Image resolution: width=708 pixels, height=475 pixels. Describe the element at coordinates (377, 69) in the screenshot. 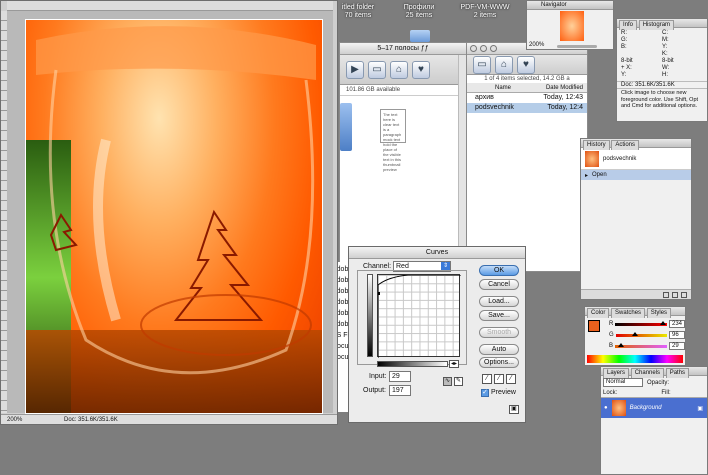

I see `finder-computer-icon: ▭` at that location.